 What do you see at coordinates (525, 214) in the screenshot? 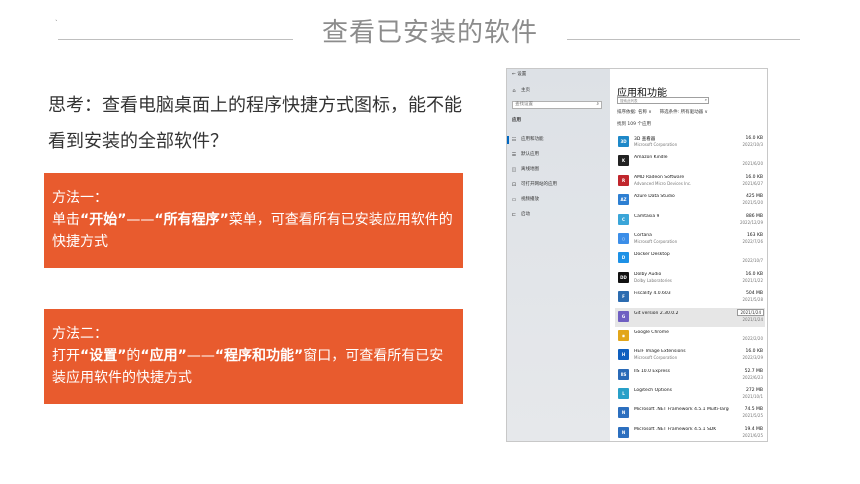
I see `sidebar-item-label: 启动` at bounding box center [525, 214].